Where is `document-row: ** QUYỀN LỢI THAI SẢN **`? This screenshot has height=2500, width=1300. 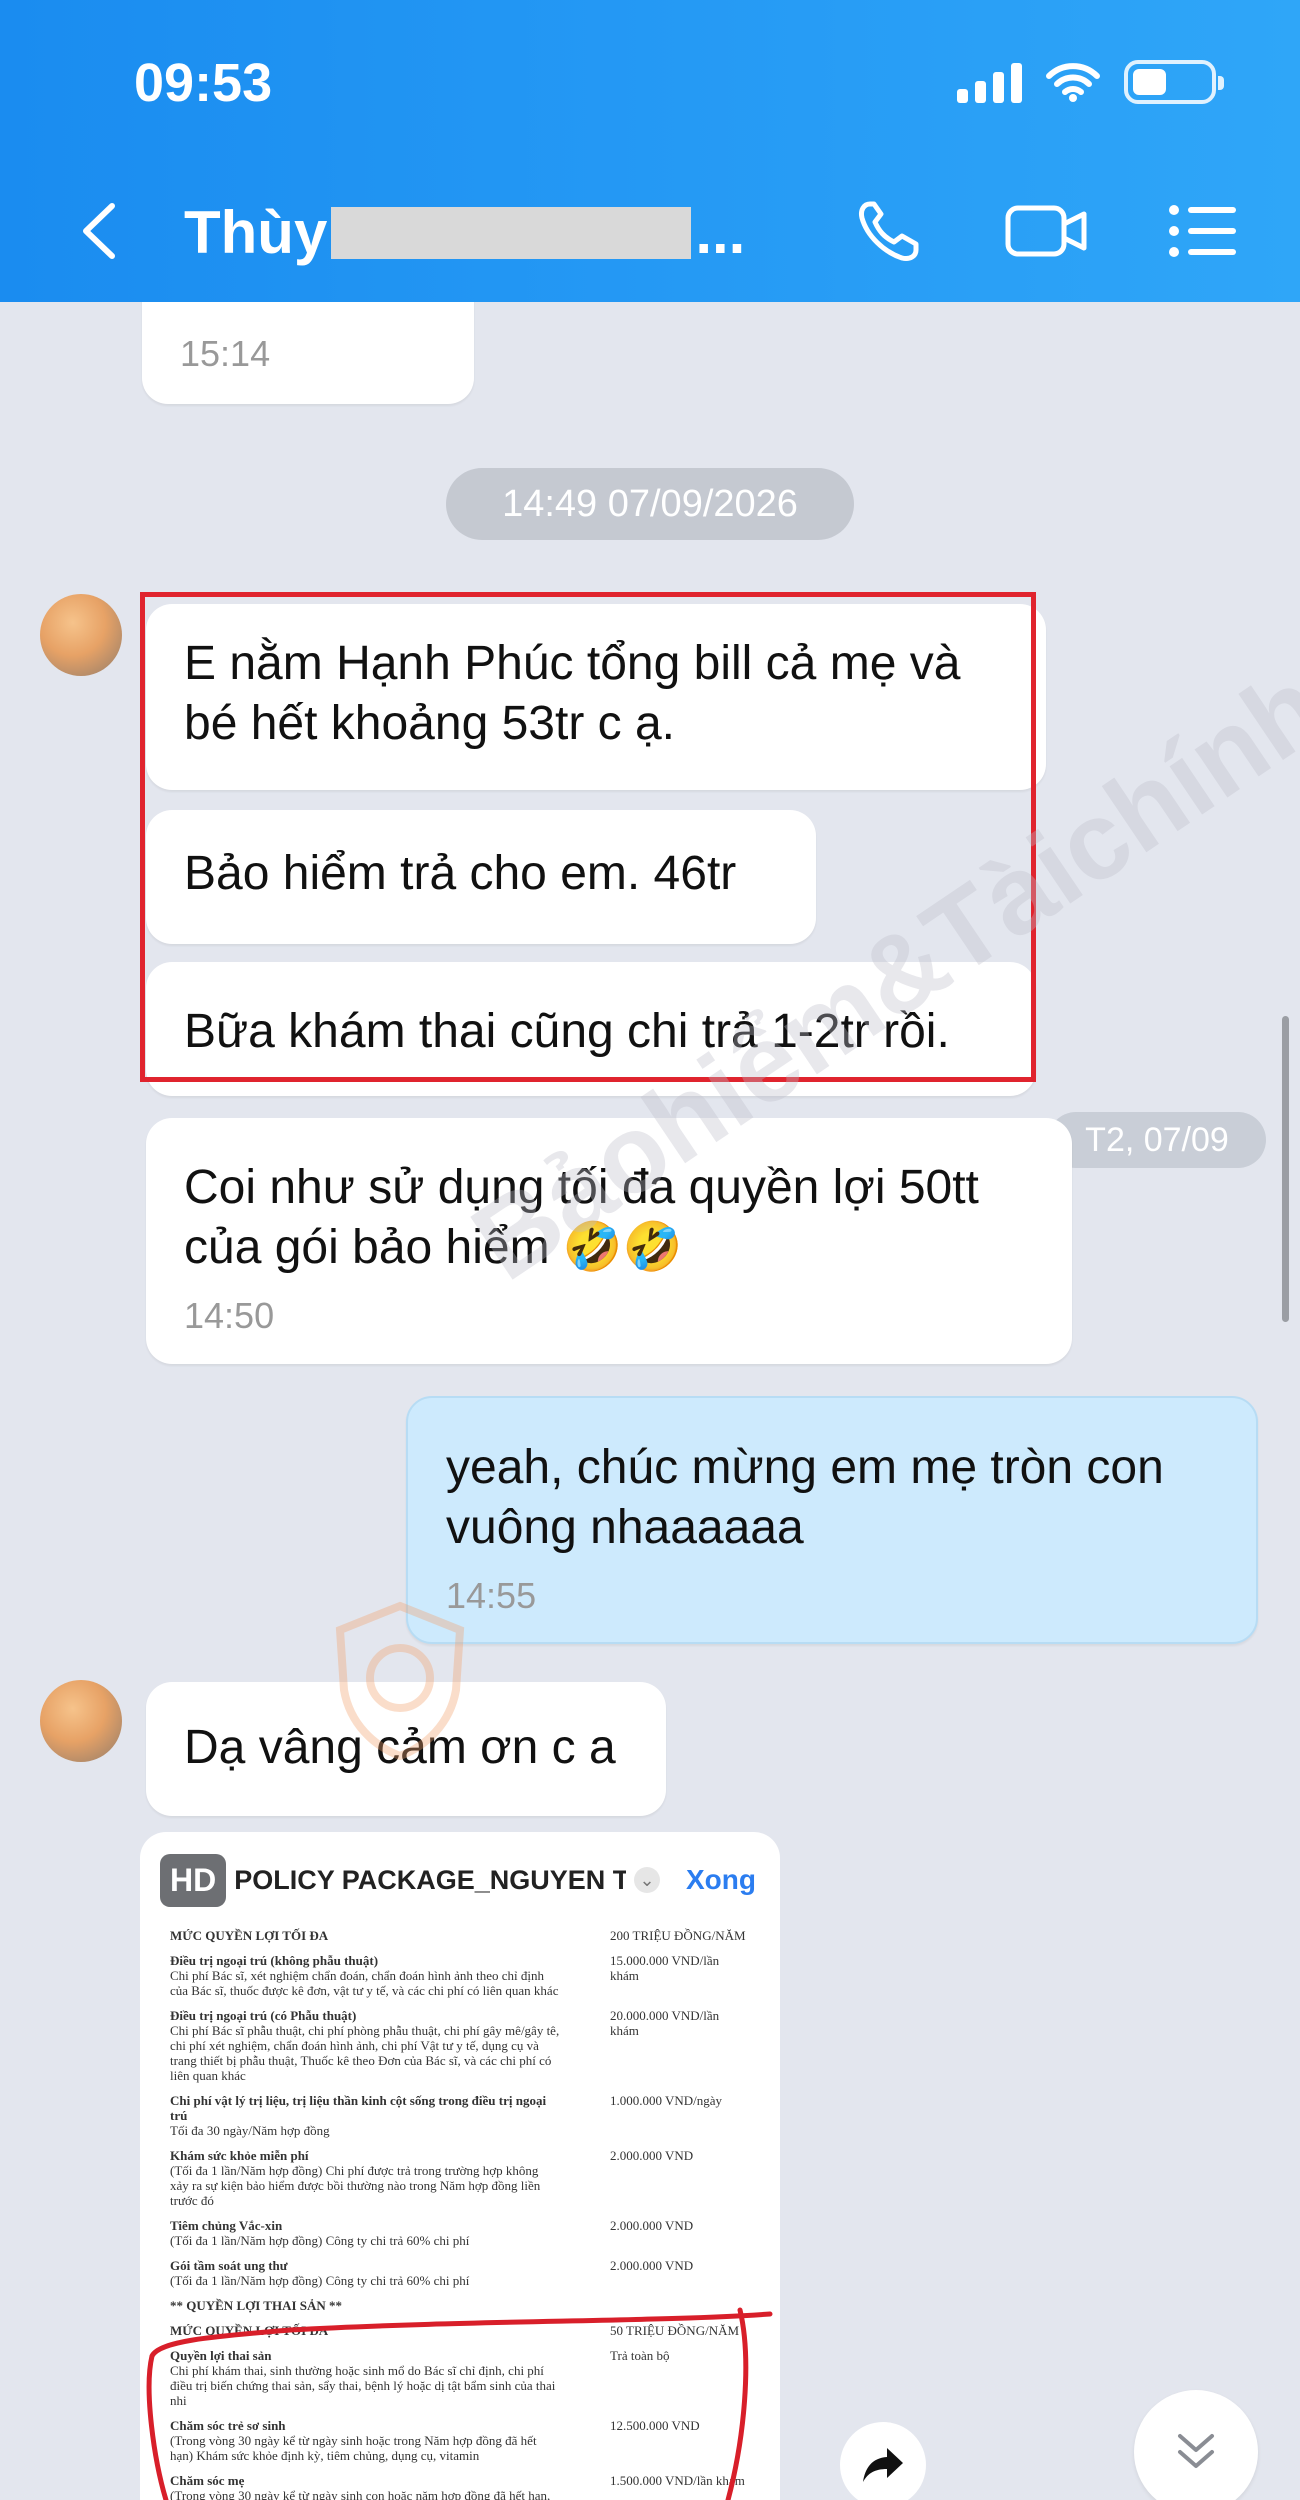
document-row: ** QUYỀN LỢI THAI SẢN ** is located at coordinates (460, 2305).